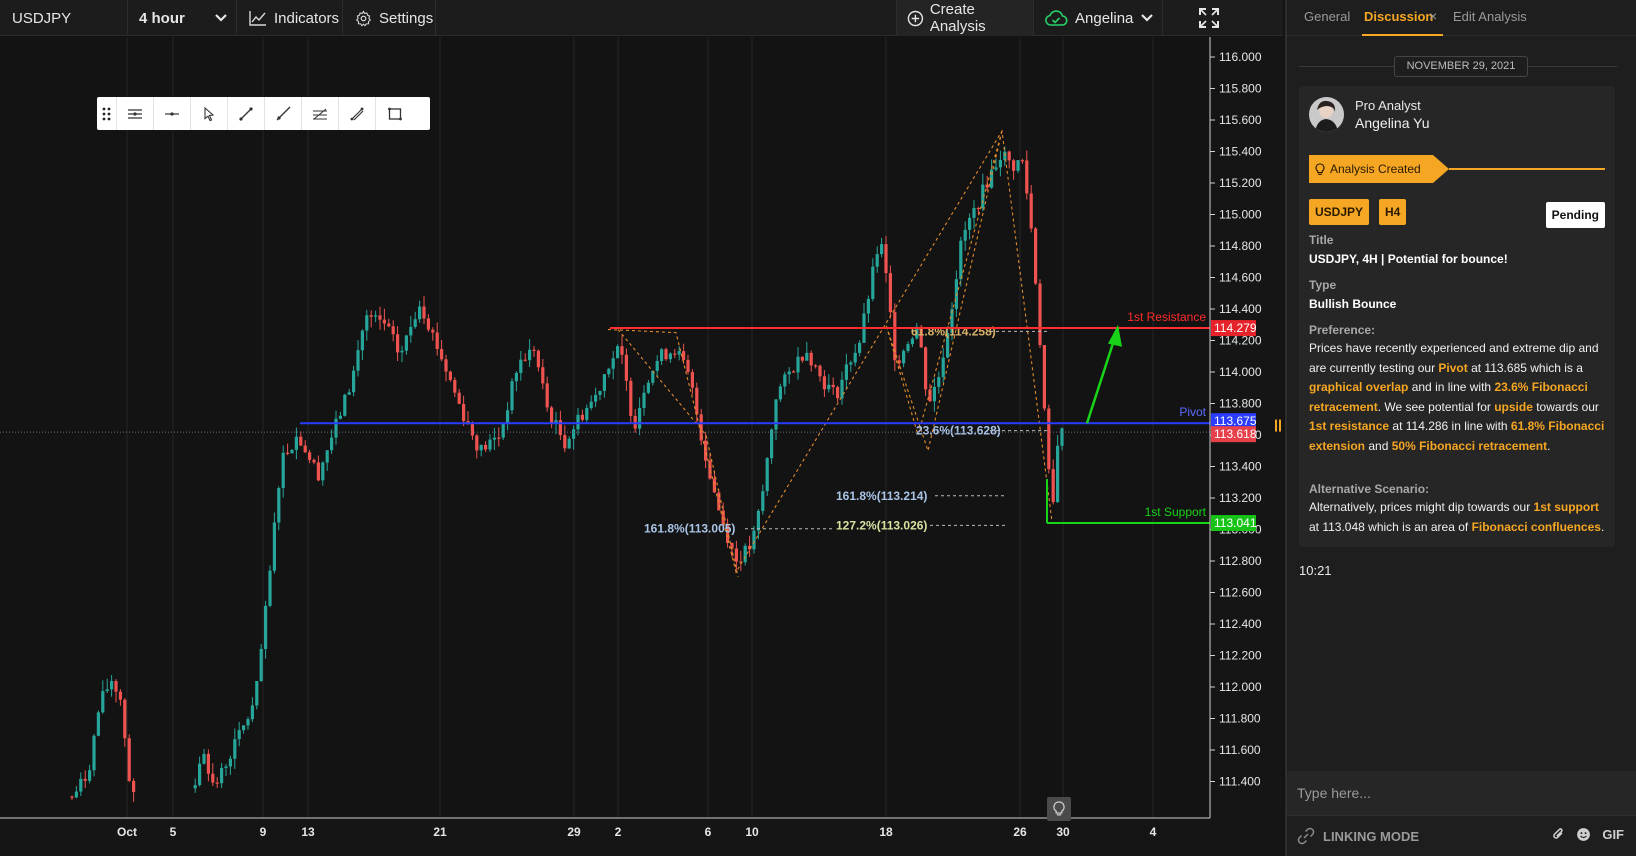  I want to click on indicators-button: Indicators, so click(290, 18).